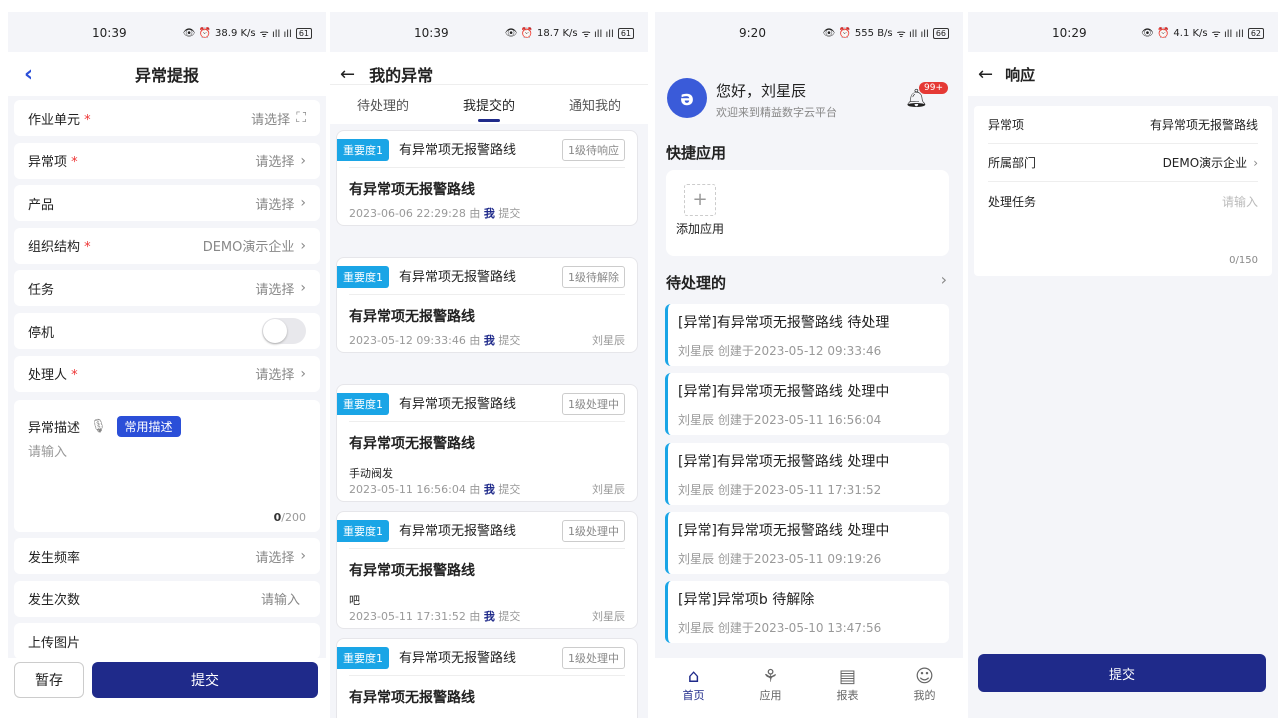 Image resolution: width=1280 pixels, height=720 pixels. Describe the element at coordinates (687, 98) in the screenshot. I see `avatar: ə` at that location.